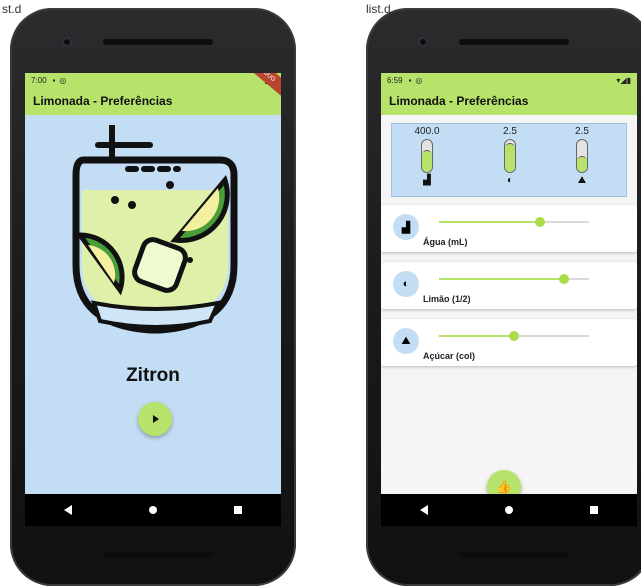  What do you see at coordinates (12, 9) in the screenshot?
I see `partial-window-title: st.d` at bounding box center [12, 9].